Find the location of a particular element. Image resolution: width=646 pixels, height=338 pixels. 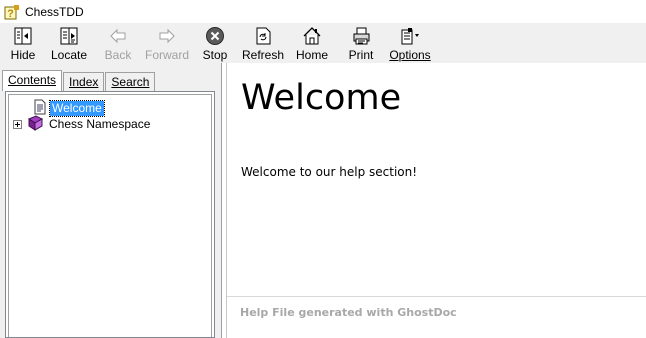

print-button: Print is located at coordinates (361, 43).